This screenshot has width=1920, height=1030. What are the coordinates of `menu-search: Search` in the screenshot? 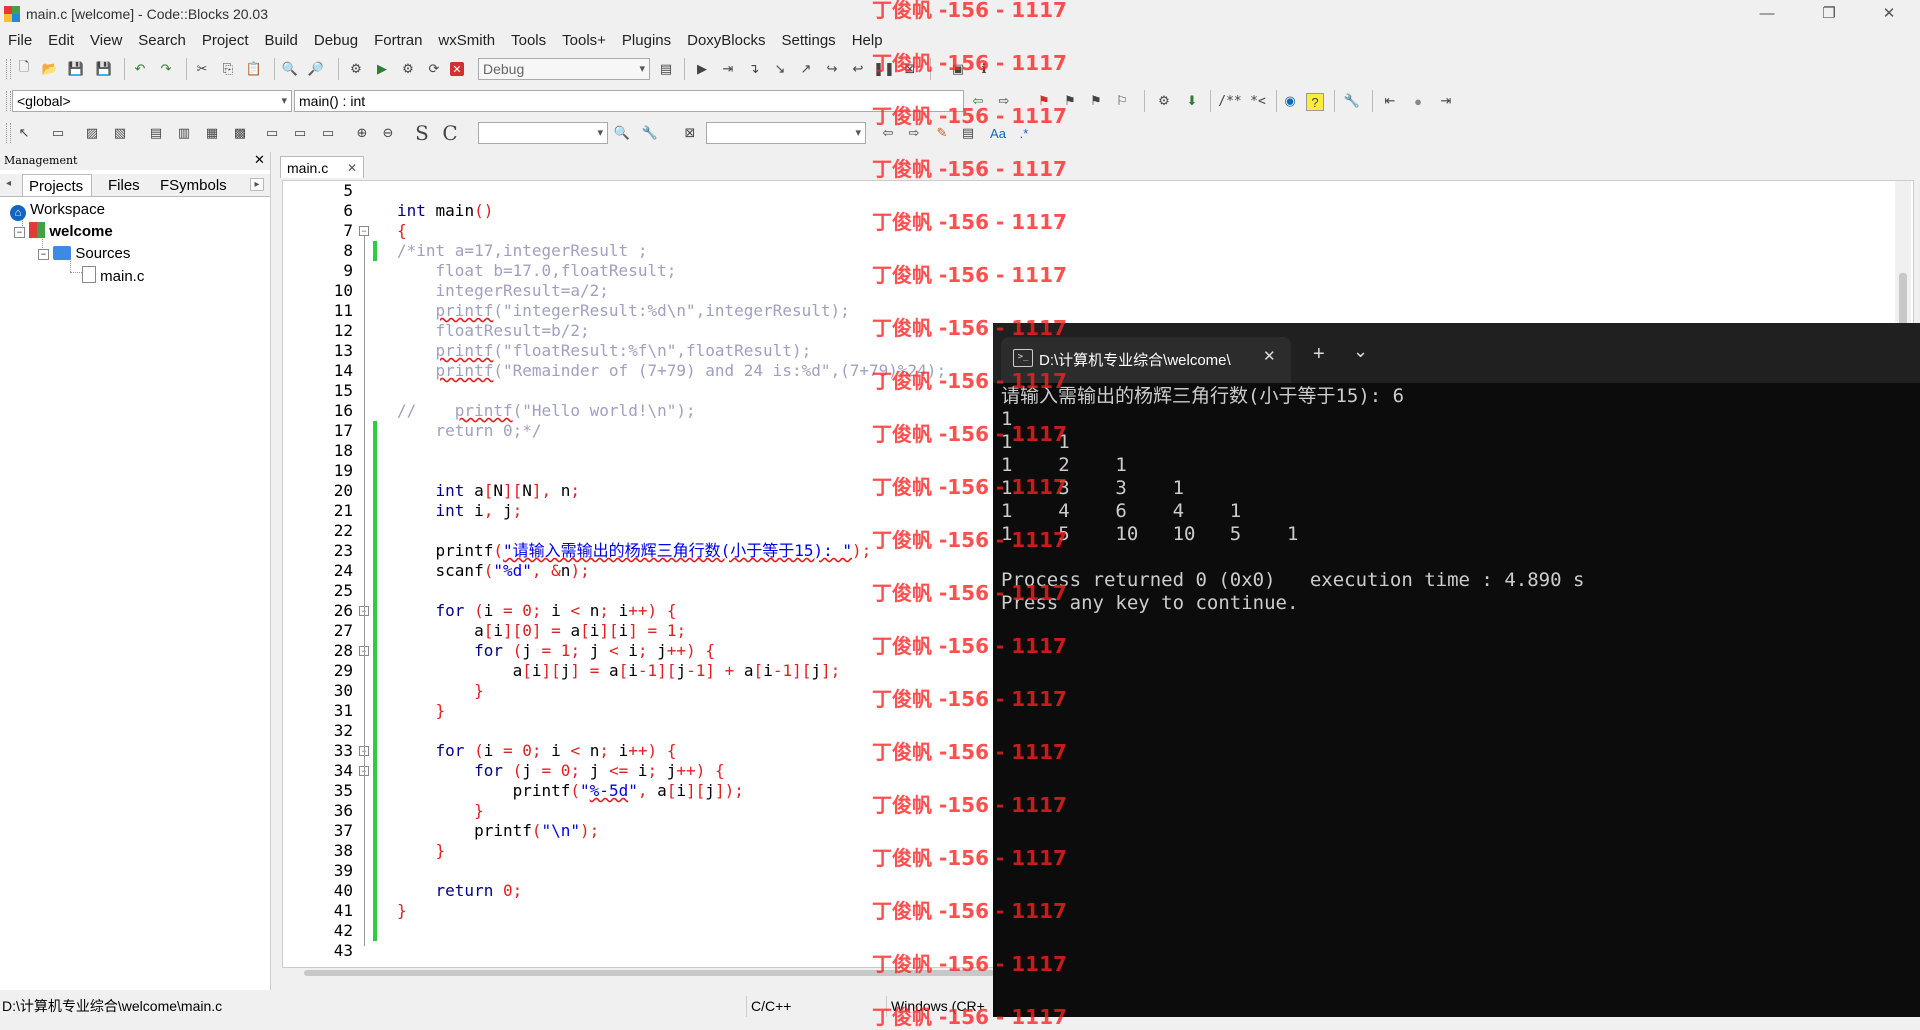 It's located at (162, 41).